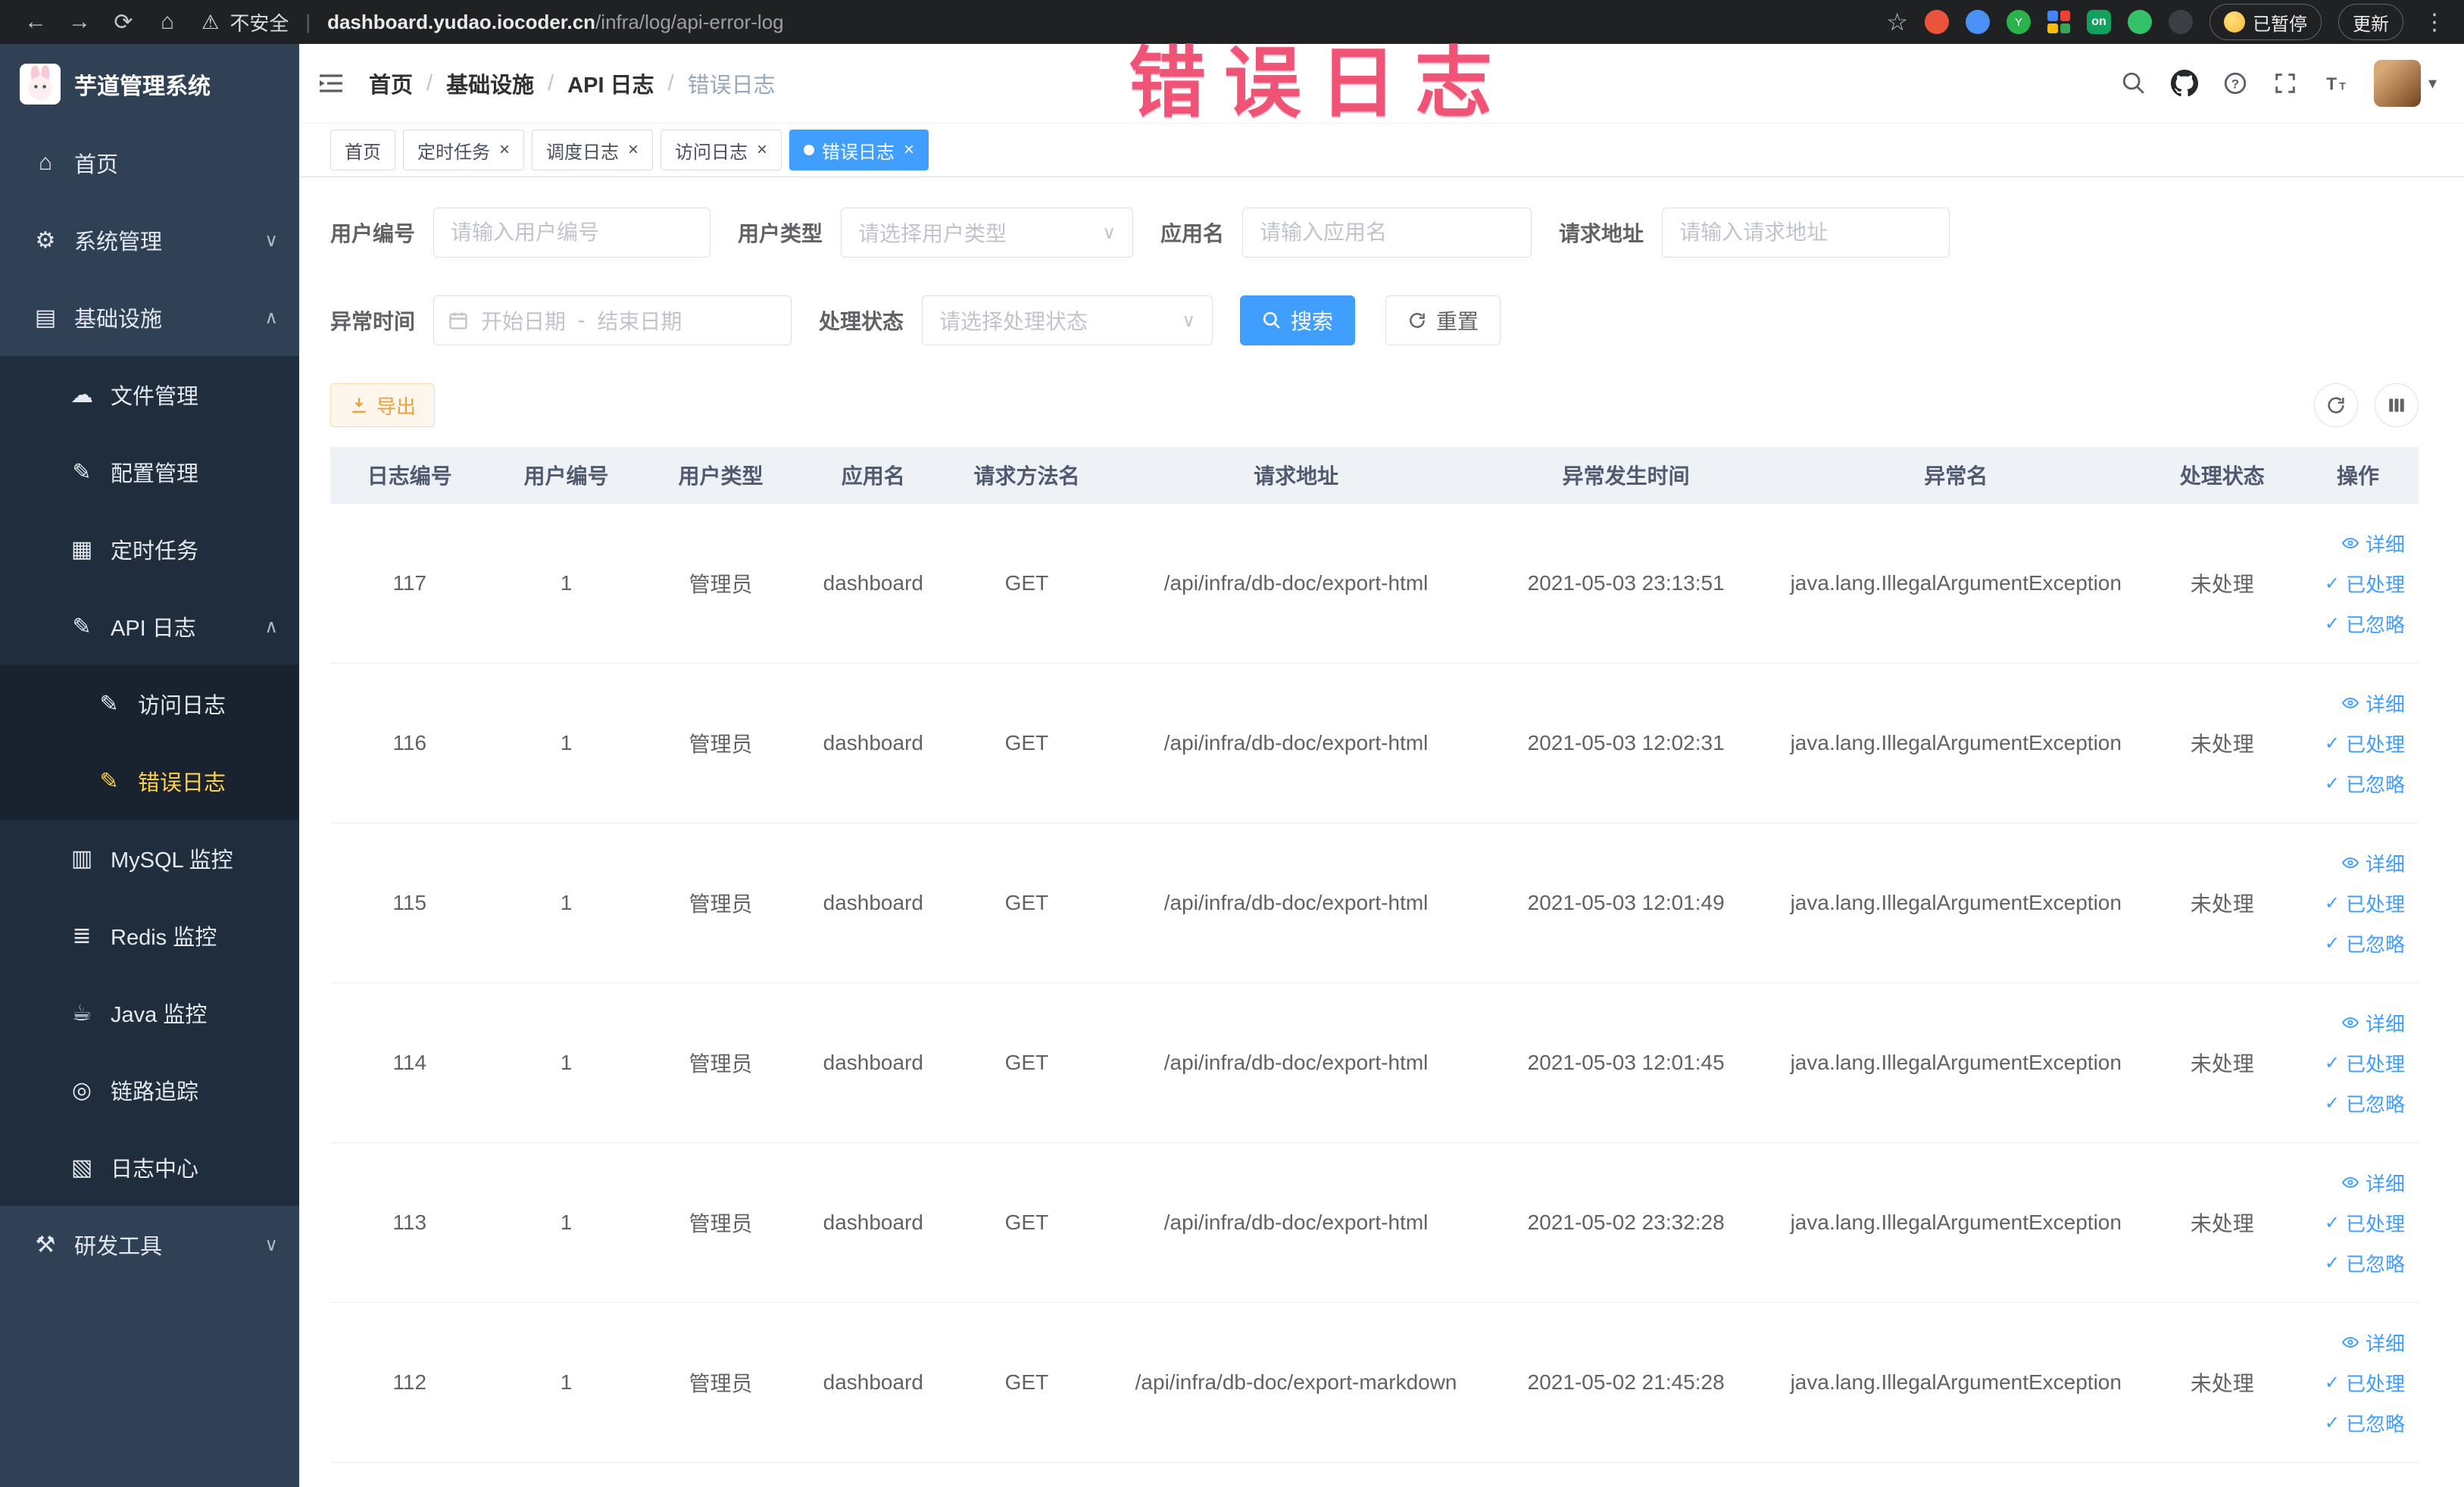 The image size is (2464, 1487). I want to click on process-status-select: 请选择处理状态 ∨, so click(1067, 320).